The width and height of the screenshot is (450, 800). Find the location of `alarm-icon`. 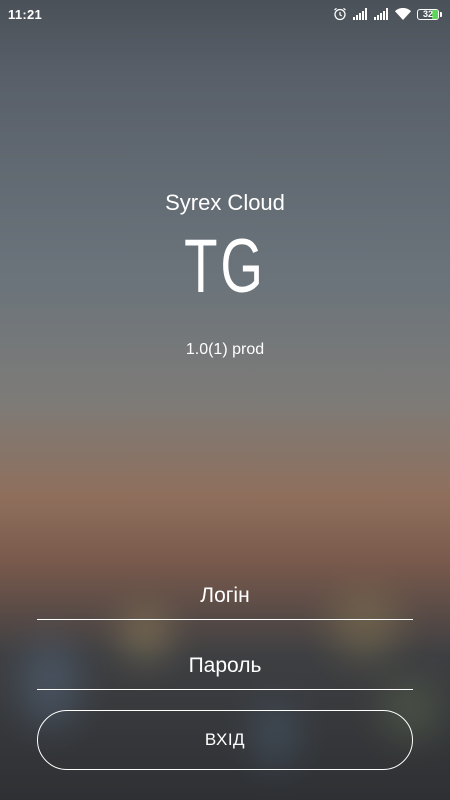

alarm-icon is located at coordinates (340, 14).